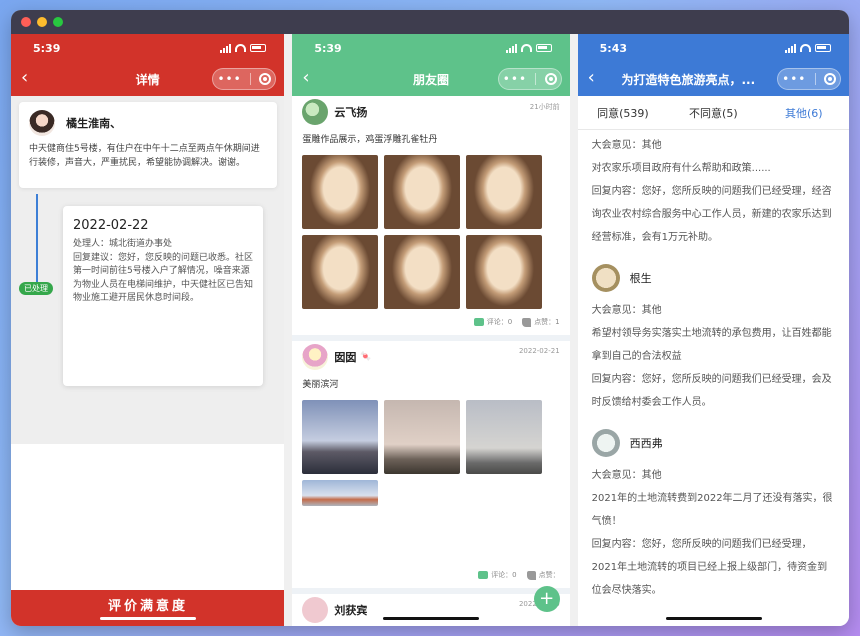 The width and height of the screenshot is (860, 636). I want to click on tab-disagree: 不同意(5), so click(713, 113).